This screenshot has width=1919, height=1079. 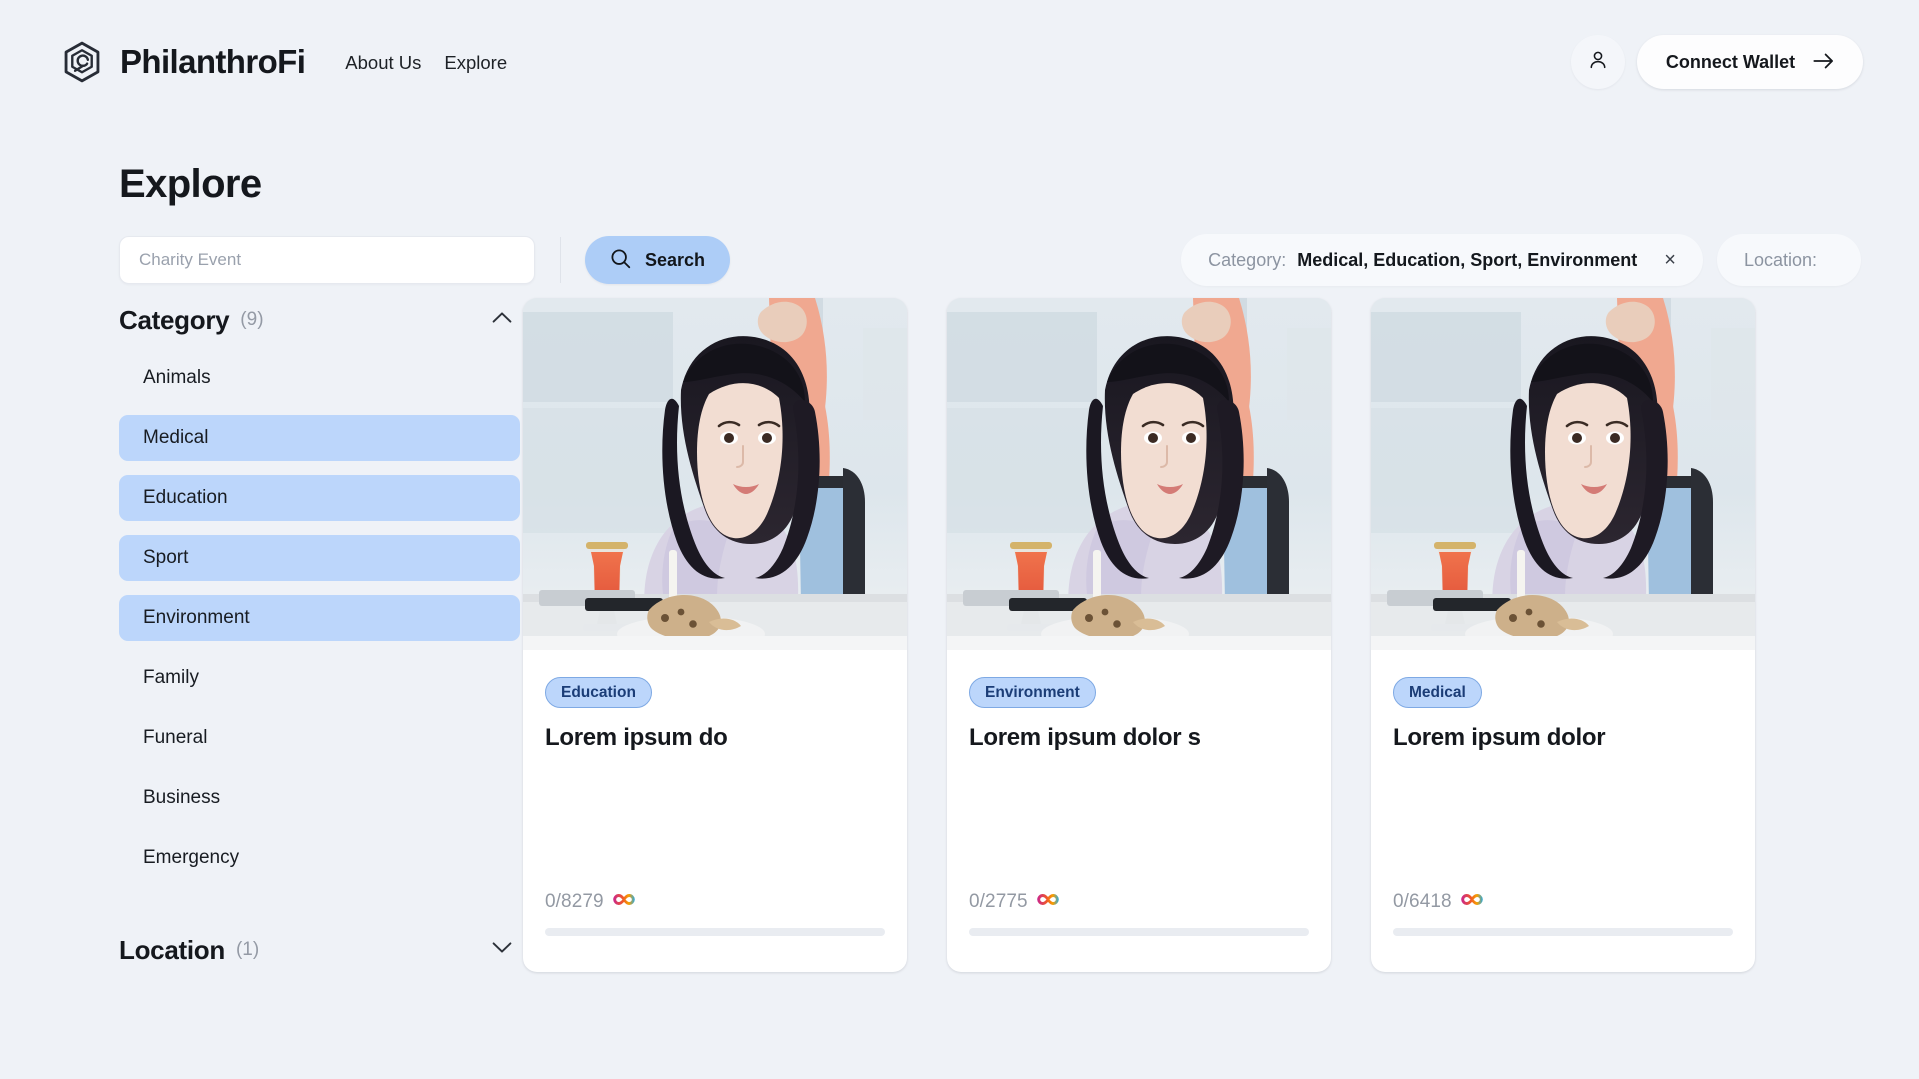 I want to click on campaign-card-body: Medical Lorem ipsum dolor 0/6418, so click(x=1563, y=811).